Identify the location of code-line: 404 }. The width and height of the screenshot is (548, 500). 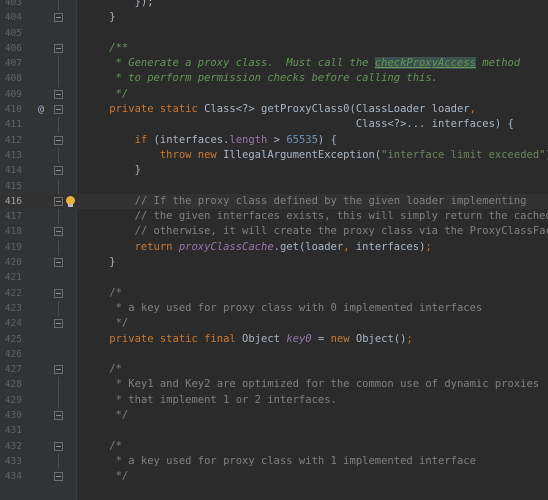
(274, 17).